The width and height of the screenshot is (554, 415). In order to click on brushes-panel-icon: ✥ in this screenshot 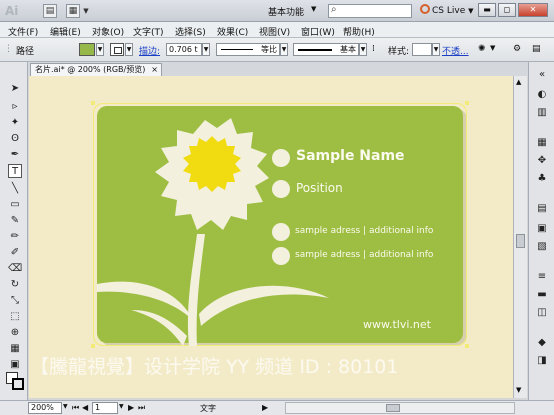, I will do `click(542, 161)`.